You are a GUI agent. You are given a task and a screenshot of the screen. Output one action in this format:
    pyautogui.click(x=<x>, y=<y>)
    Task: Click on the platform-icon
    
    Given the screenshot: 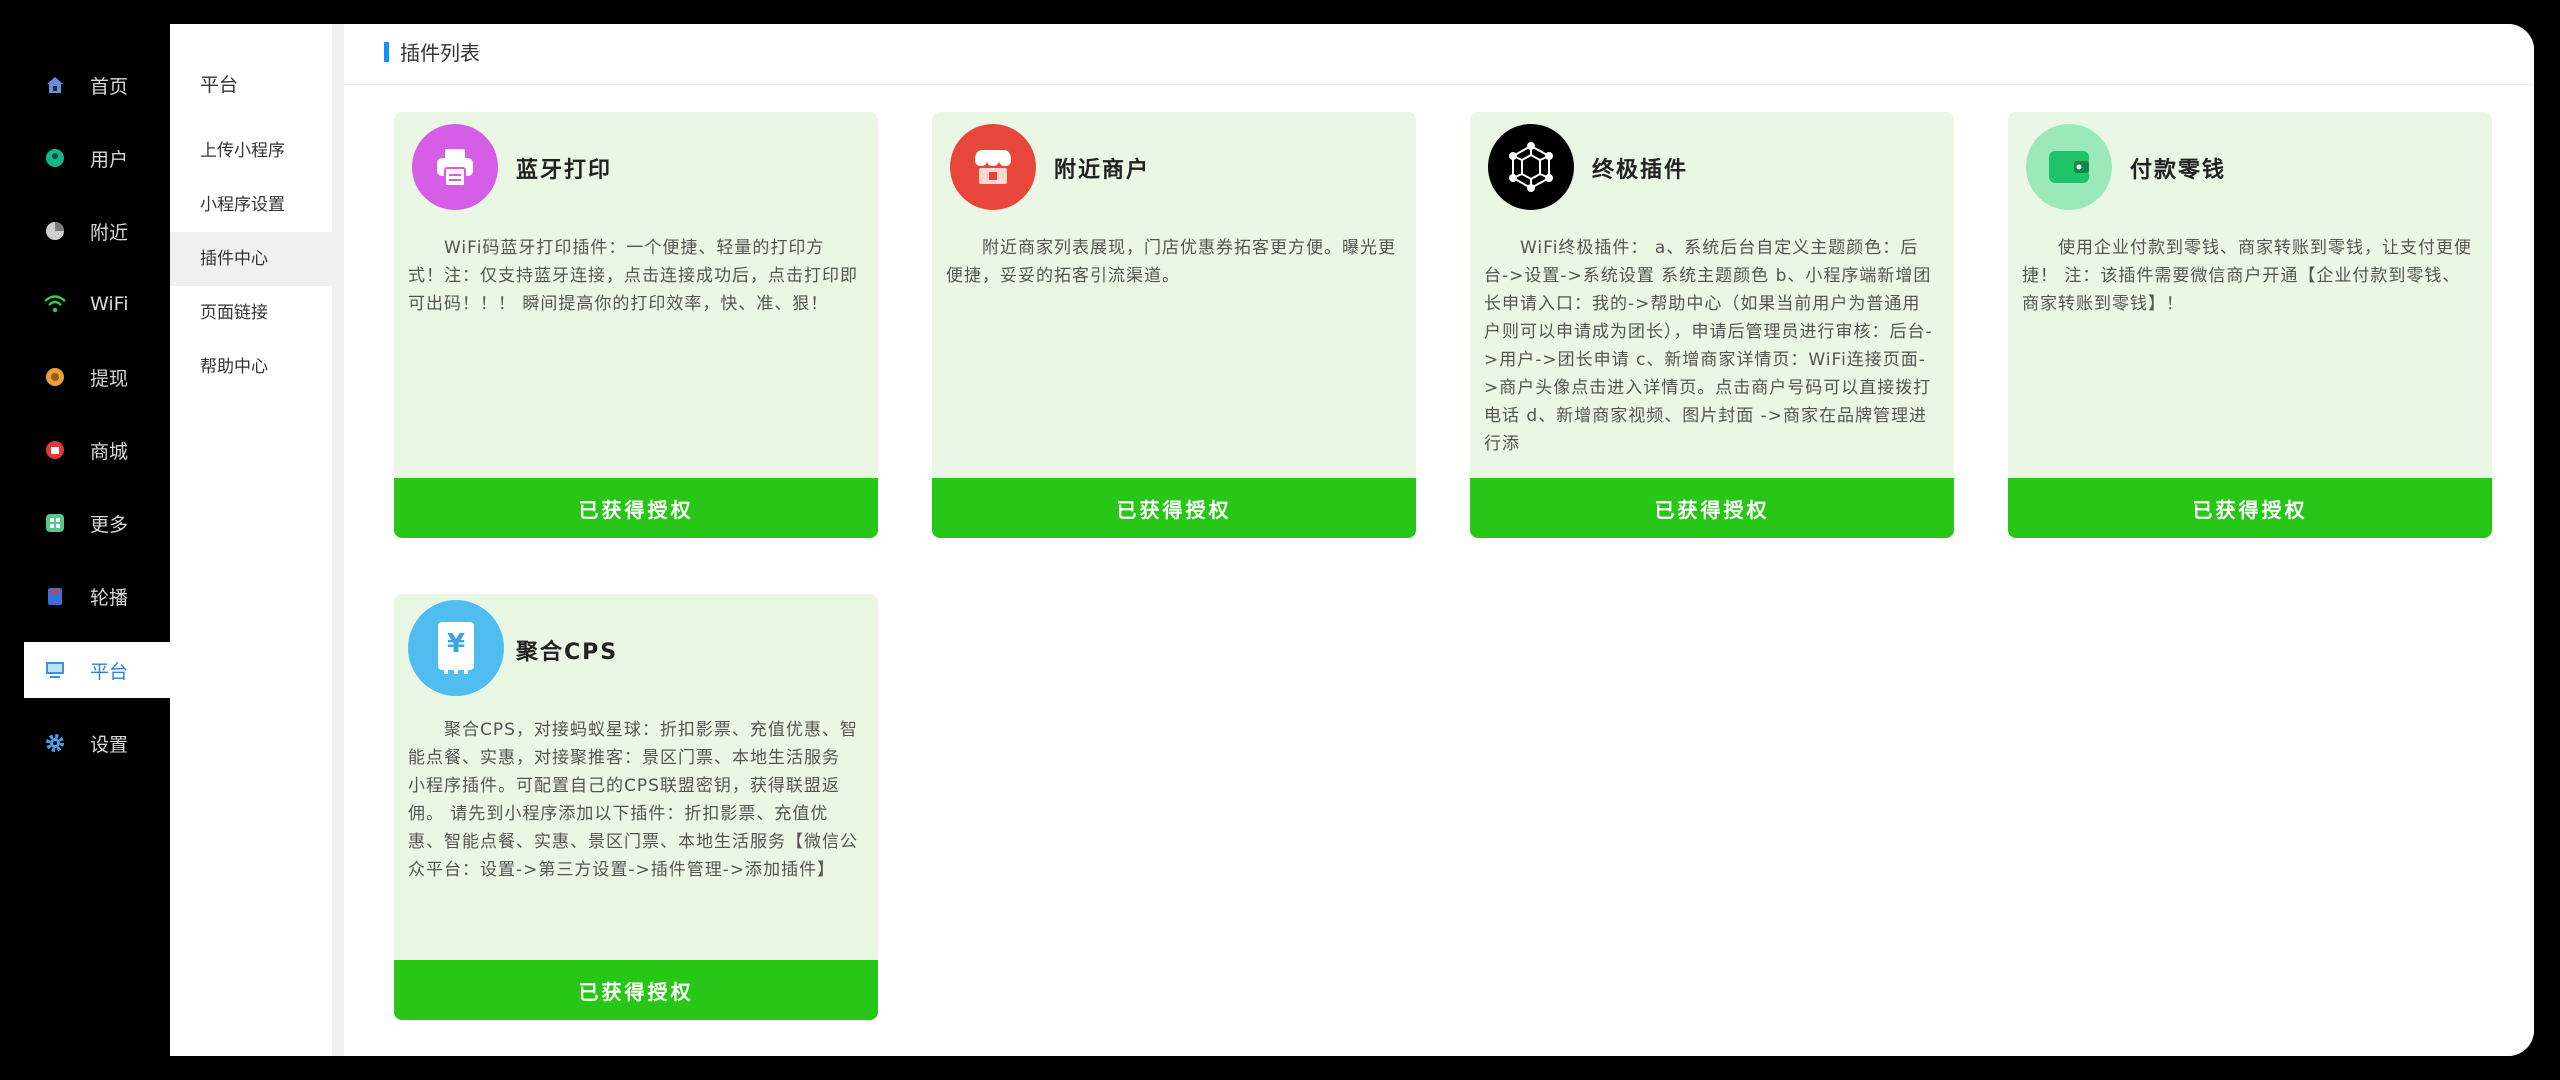 What is the action you would take?
    pyautogui.click(x=55, y=670)
    